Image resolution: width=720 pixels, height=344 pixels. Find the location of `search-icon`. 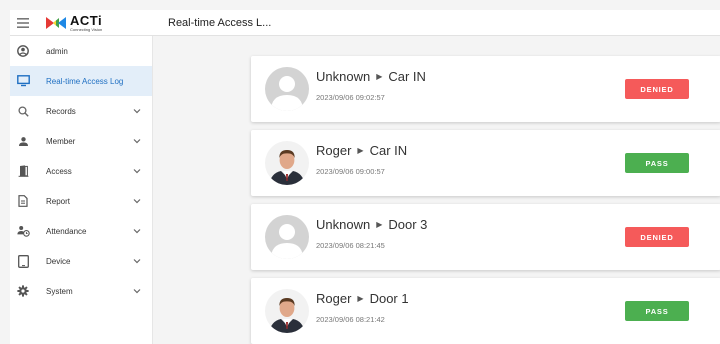

search-icon is located at coordinates (23, 111).